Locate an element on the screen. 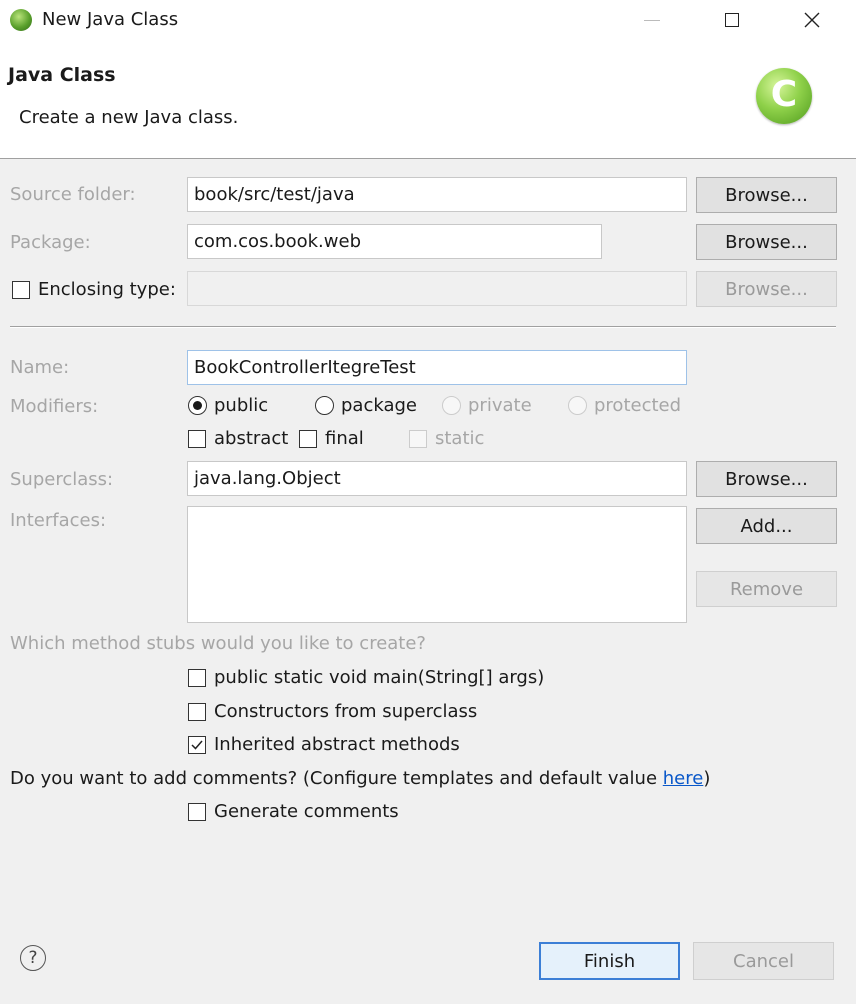 The image size is (856, 1004). modifier-abstract-checkbox is located at coordinates (197, 439).